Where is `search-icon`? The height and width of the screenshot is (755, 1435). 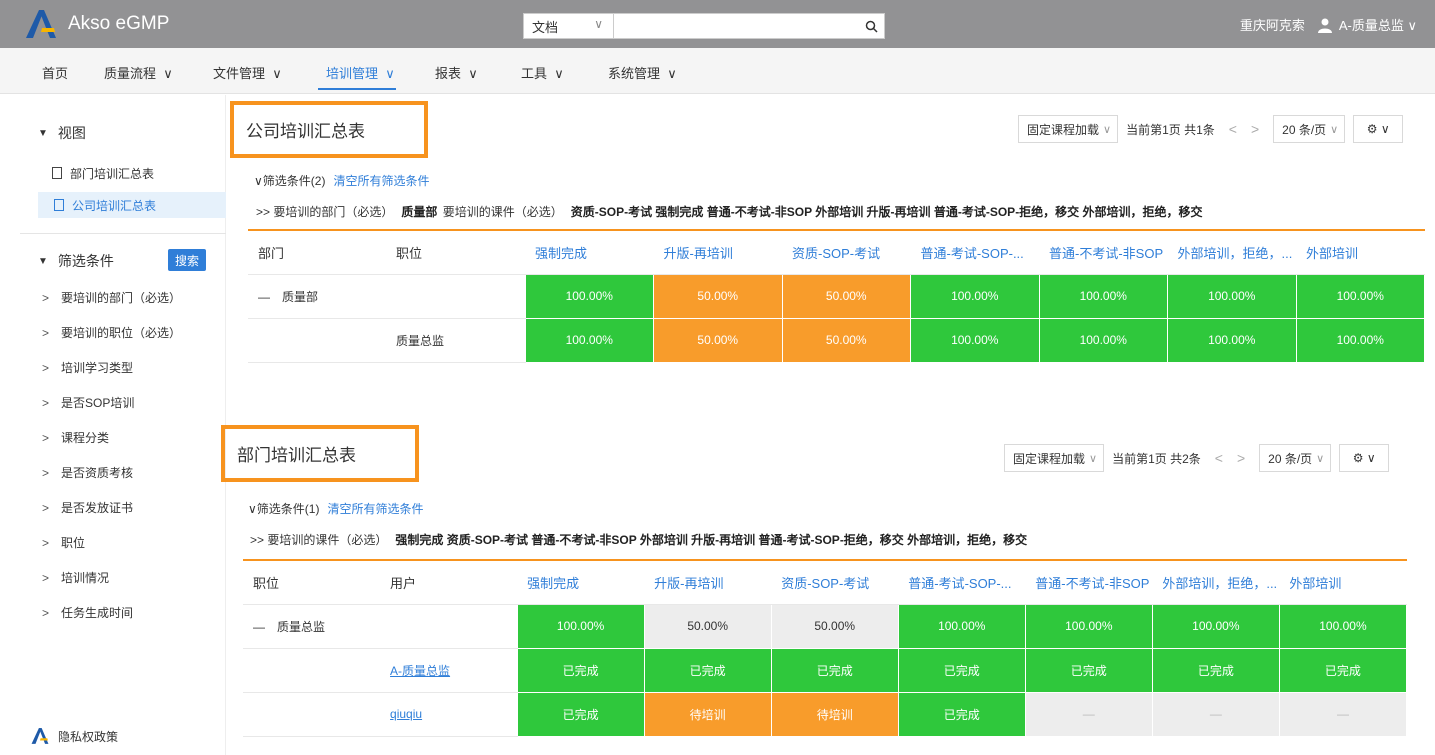
search-icon is located at coordinates (871, 26).